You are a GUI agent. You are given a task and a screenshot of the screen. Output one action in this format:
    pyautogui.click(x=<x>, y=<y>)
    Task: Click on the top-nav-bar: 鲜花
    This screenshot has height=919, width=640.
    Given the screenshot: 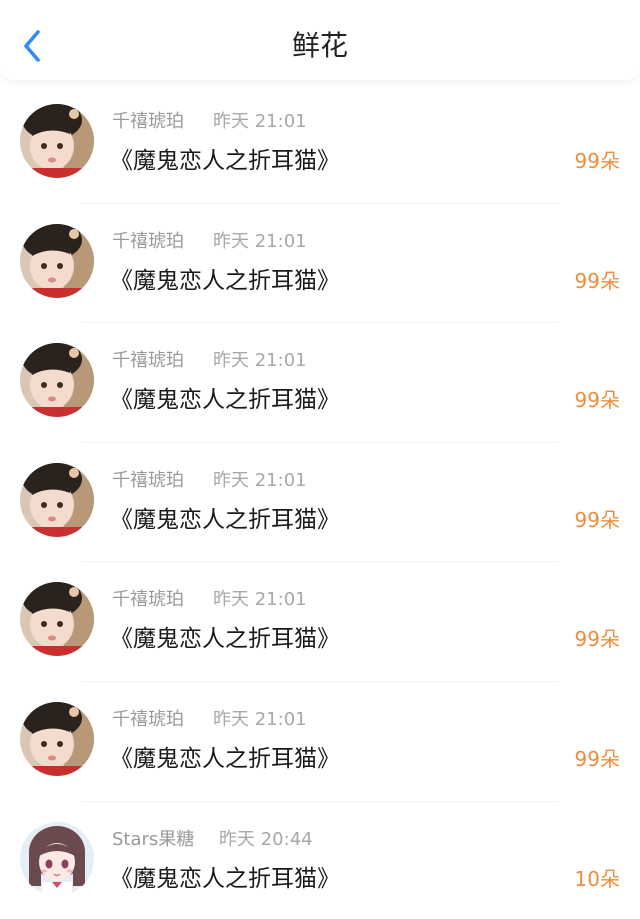 What is the action you would take?
    pyautogui.click(x=320, y=40)
    